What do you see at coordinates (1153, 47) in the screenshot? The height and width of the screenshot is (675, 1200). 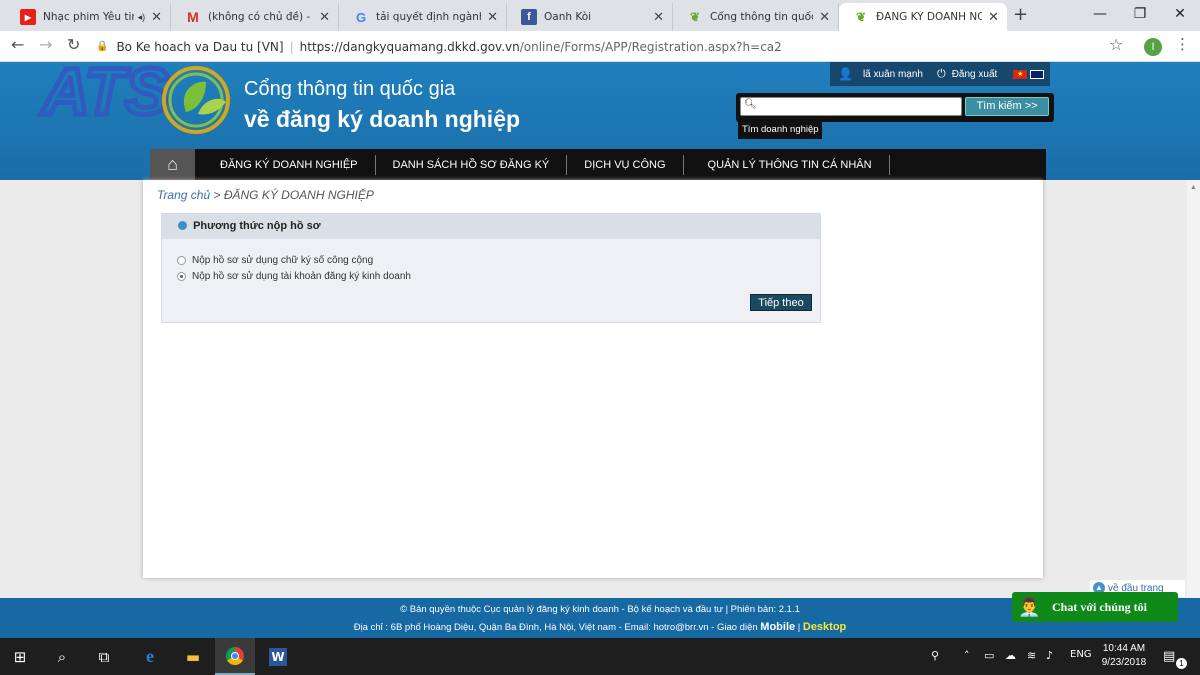 I see `profile-avatar: I` at bounding box center [1153, 47].